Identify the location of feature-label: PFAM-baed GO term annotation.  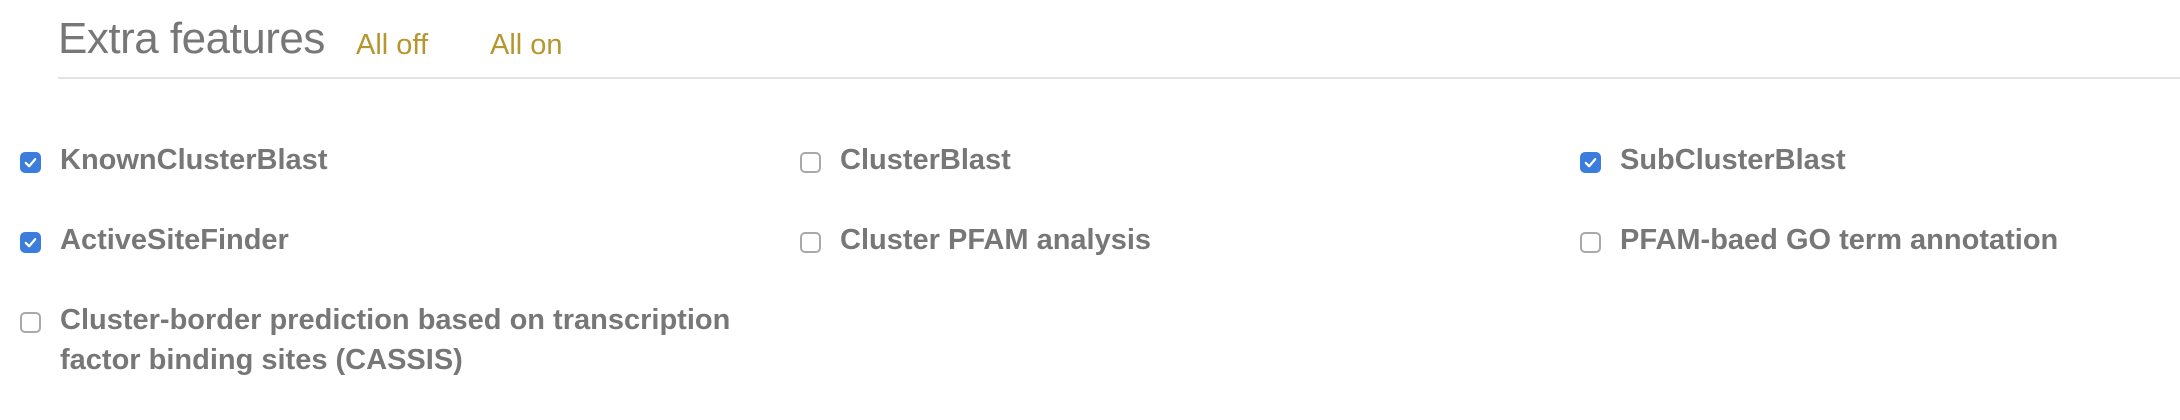
(1839, 240).